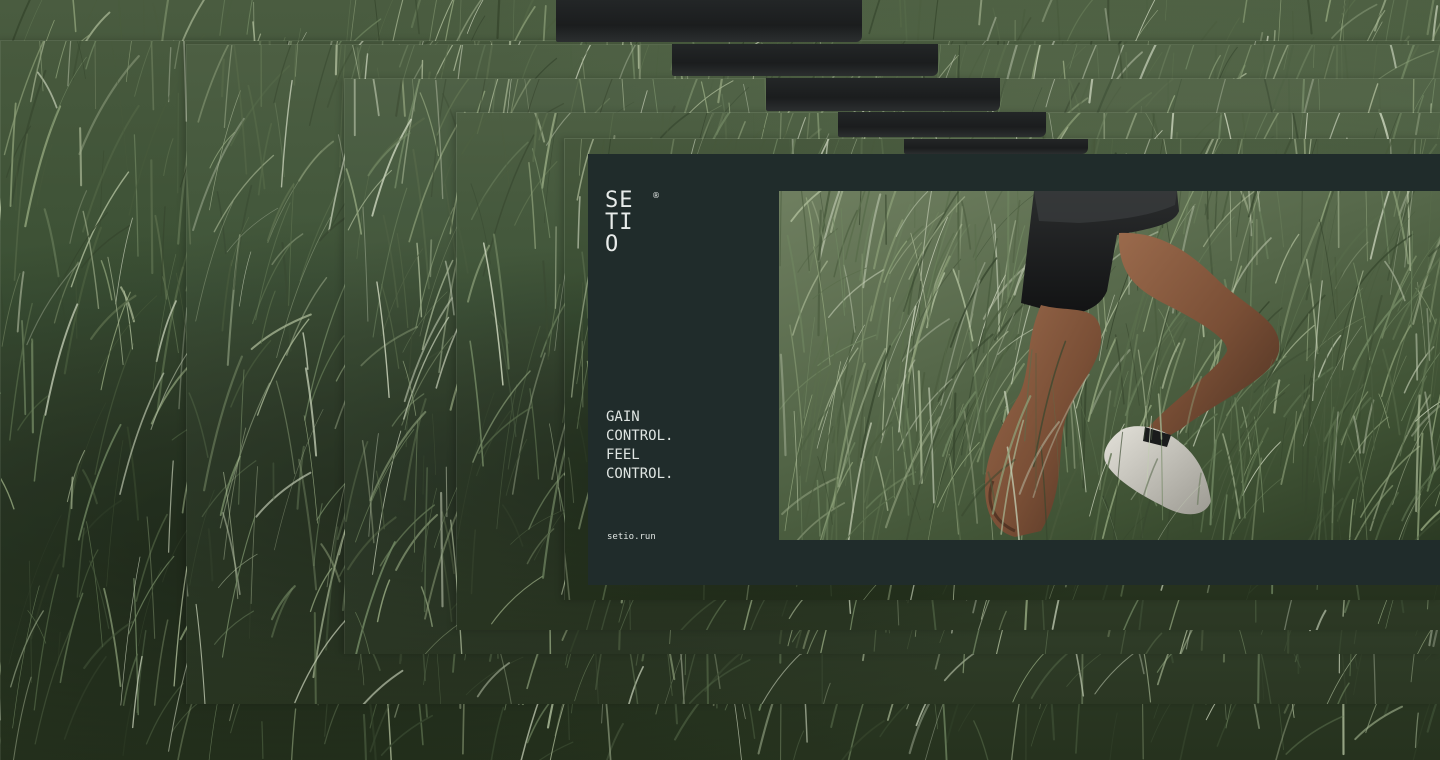  What do you see at coordinates (656, 195) in the screenshot?
I see `registered-mark: ®` at bounding box center [656, 195].